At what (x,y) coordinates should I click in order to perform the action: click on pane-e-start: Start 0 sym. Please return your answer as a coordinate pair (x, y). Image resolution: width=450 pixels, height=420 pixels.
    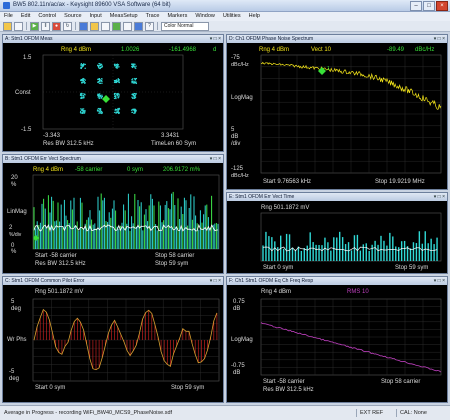
    Looking at the image, I should click on (278, 268).